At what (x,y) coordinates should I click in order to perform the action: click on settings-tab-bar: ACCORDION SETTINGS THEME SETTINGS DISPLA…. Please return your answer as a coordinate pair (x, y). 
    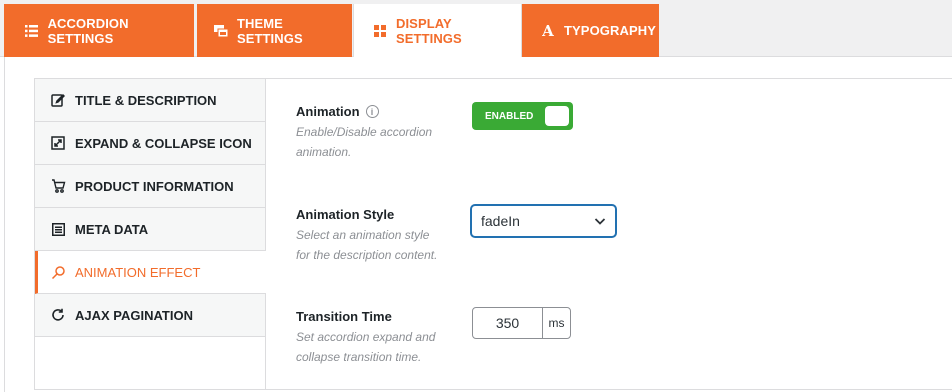
    Looking at the image, I should click on (476, 29).